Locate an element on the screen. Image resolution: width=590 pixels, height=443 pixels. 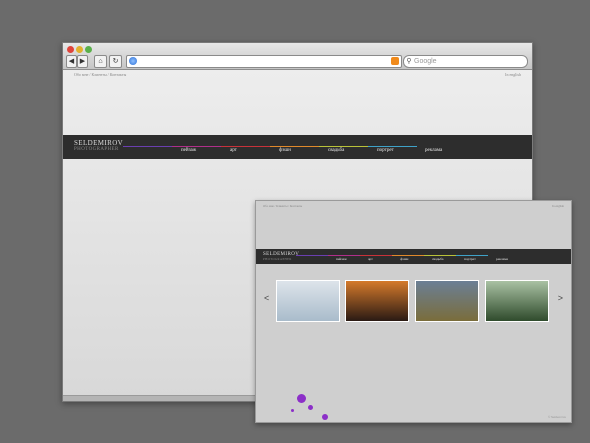
paint-splash-decoration is located at coordinates (301, 398).